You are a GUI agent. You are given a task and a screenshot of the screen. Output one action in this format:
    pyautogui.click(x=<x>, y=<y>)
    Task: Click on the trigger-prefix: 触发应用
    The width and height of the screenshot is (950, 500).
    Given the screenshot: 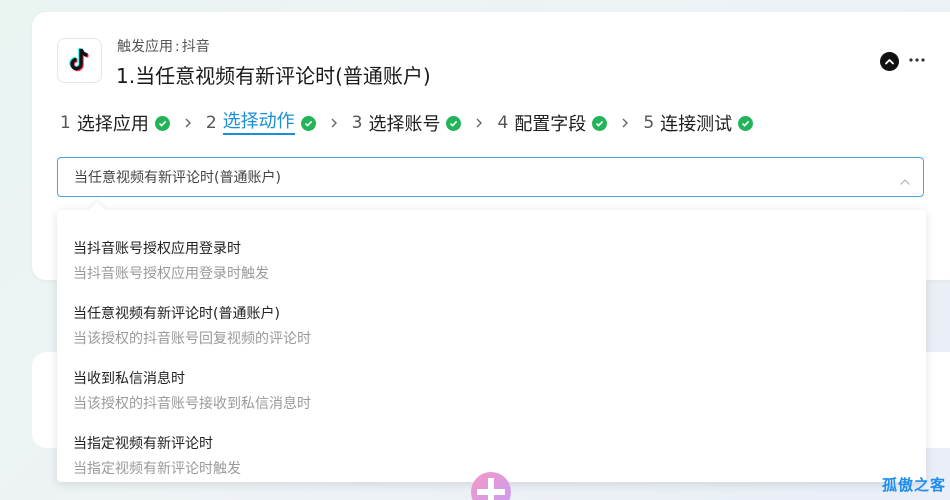 What is the action you would take?
    pyautogui.click(x=145, y=47)
    